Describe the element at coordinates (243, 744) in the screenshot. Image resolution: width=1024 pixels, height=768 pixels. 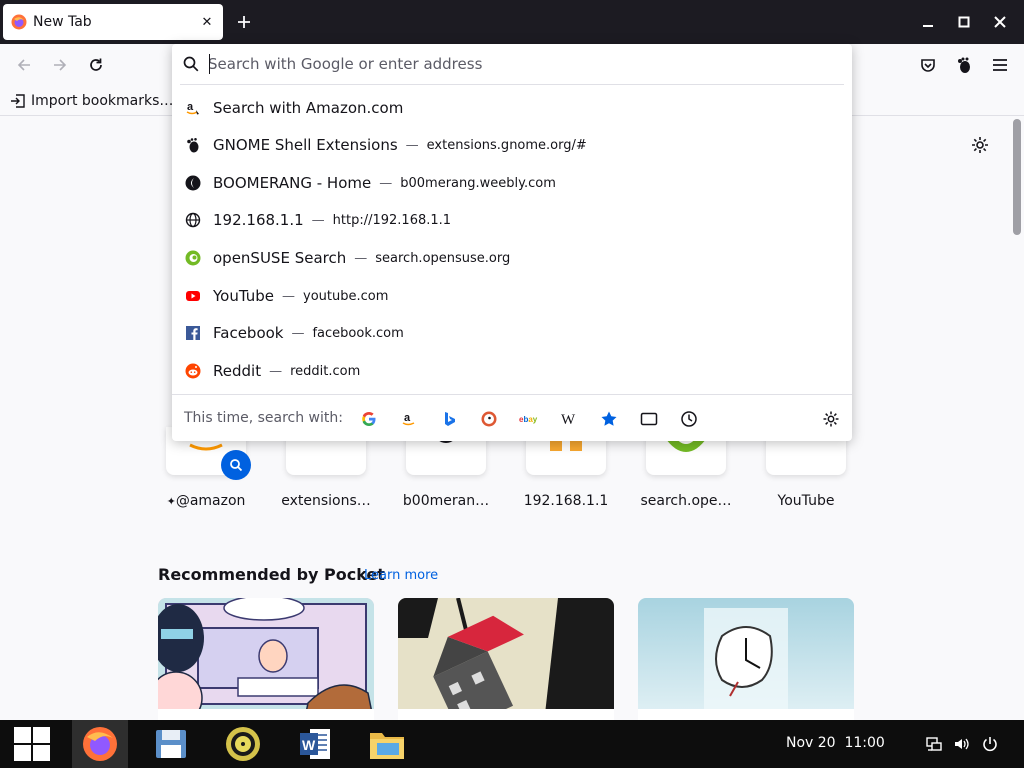
I see `music-player-icon` at that location.